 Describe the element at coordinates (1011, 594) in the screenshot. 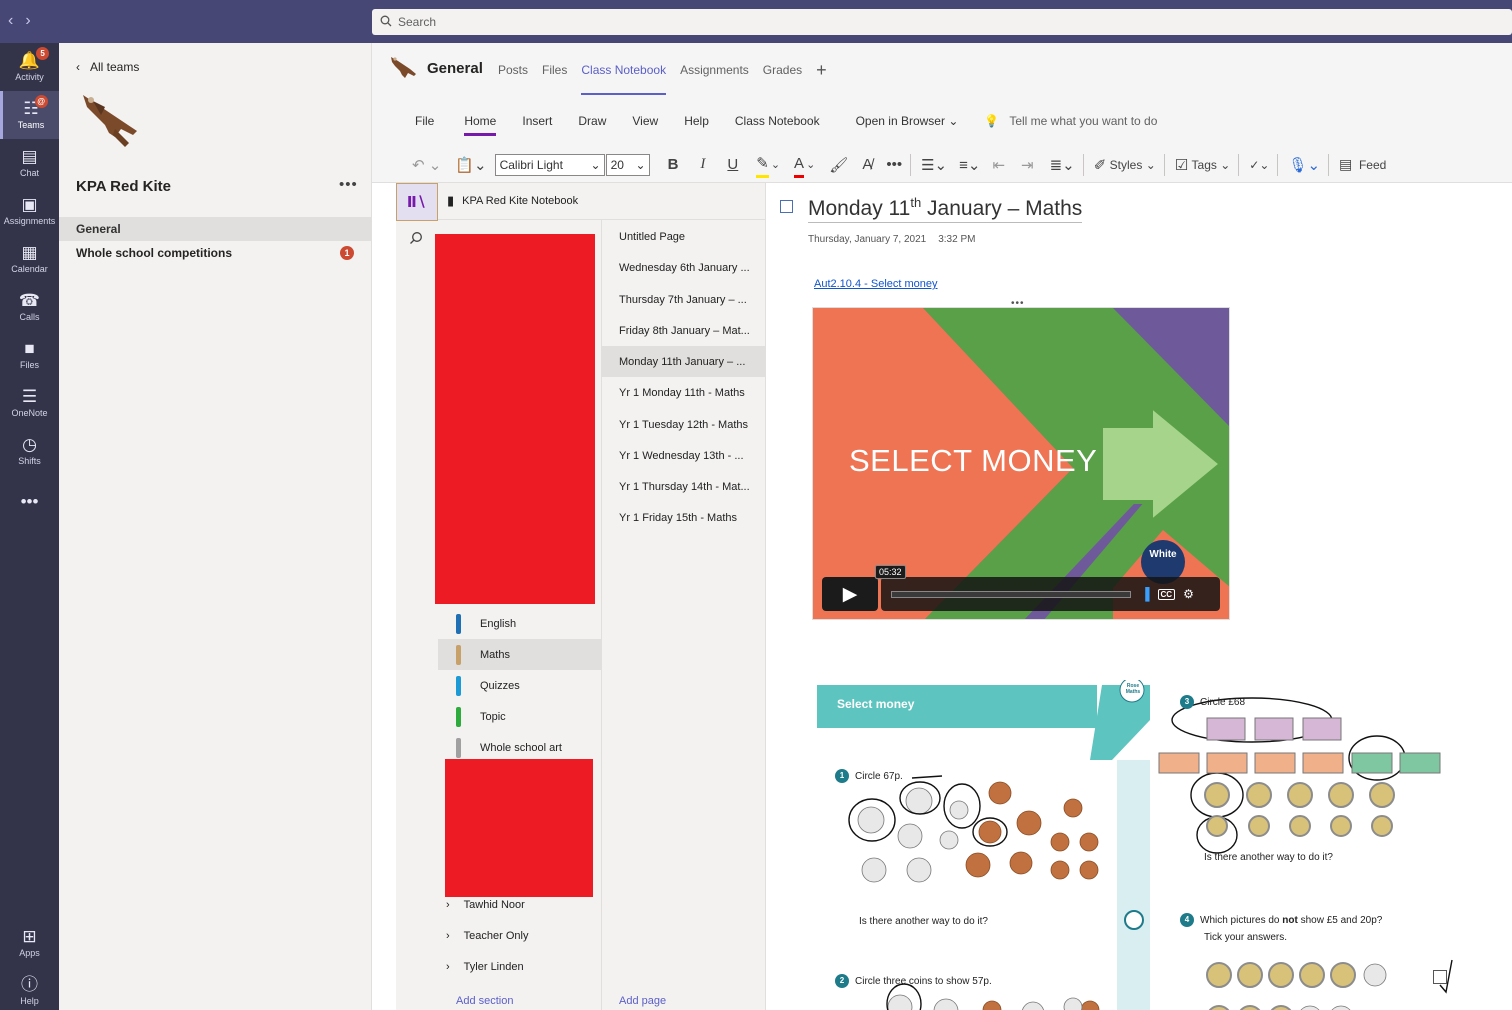

I see `video-track` at that location.